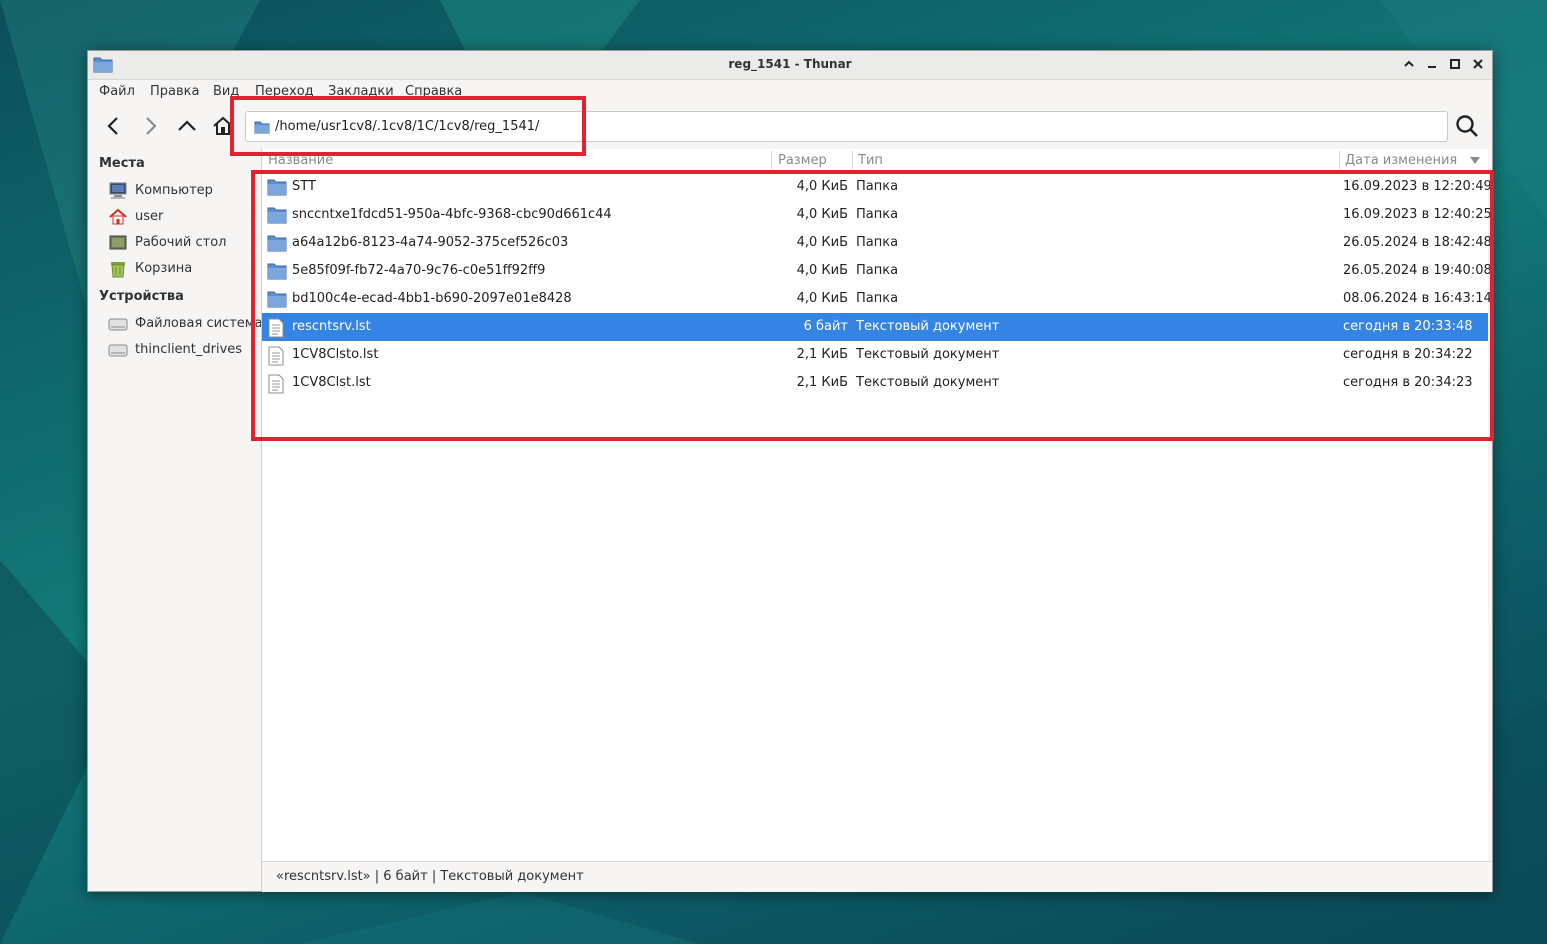  What do you see at coordinates (517, 160) in the screenshot?
I see `column-header-name: Название` at bounding box center [517, 160].